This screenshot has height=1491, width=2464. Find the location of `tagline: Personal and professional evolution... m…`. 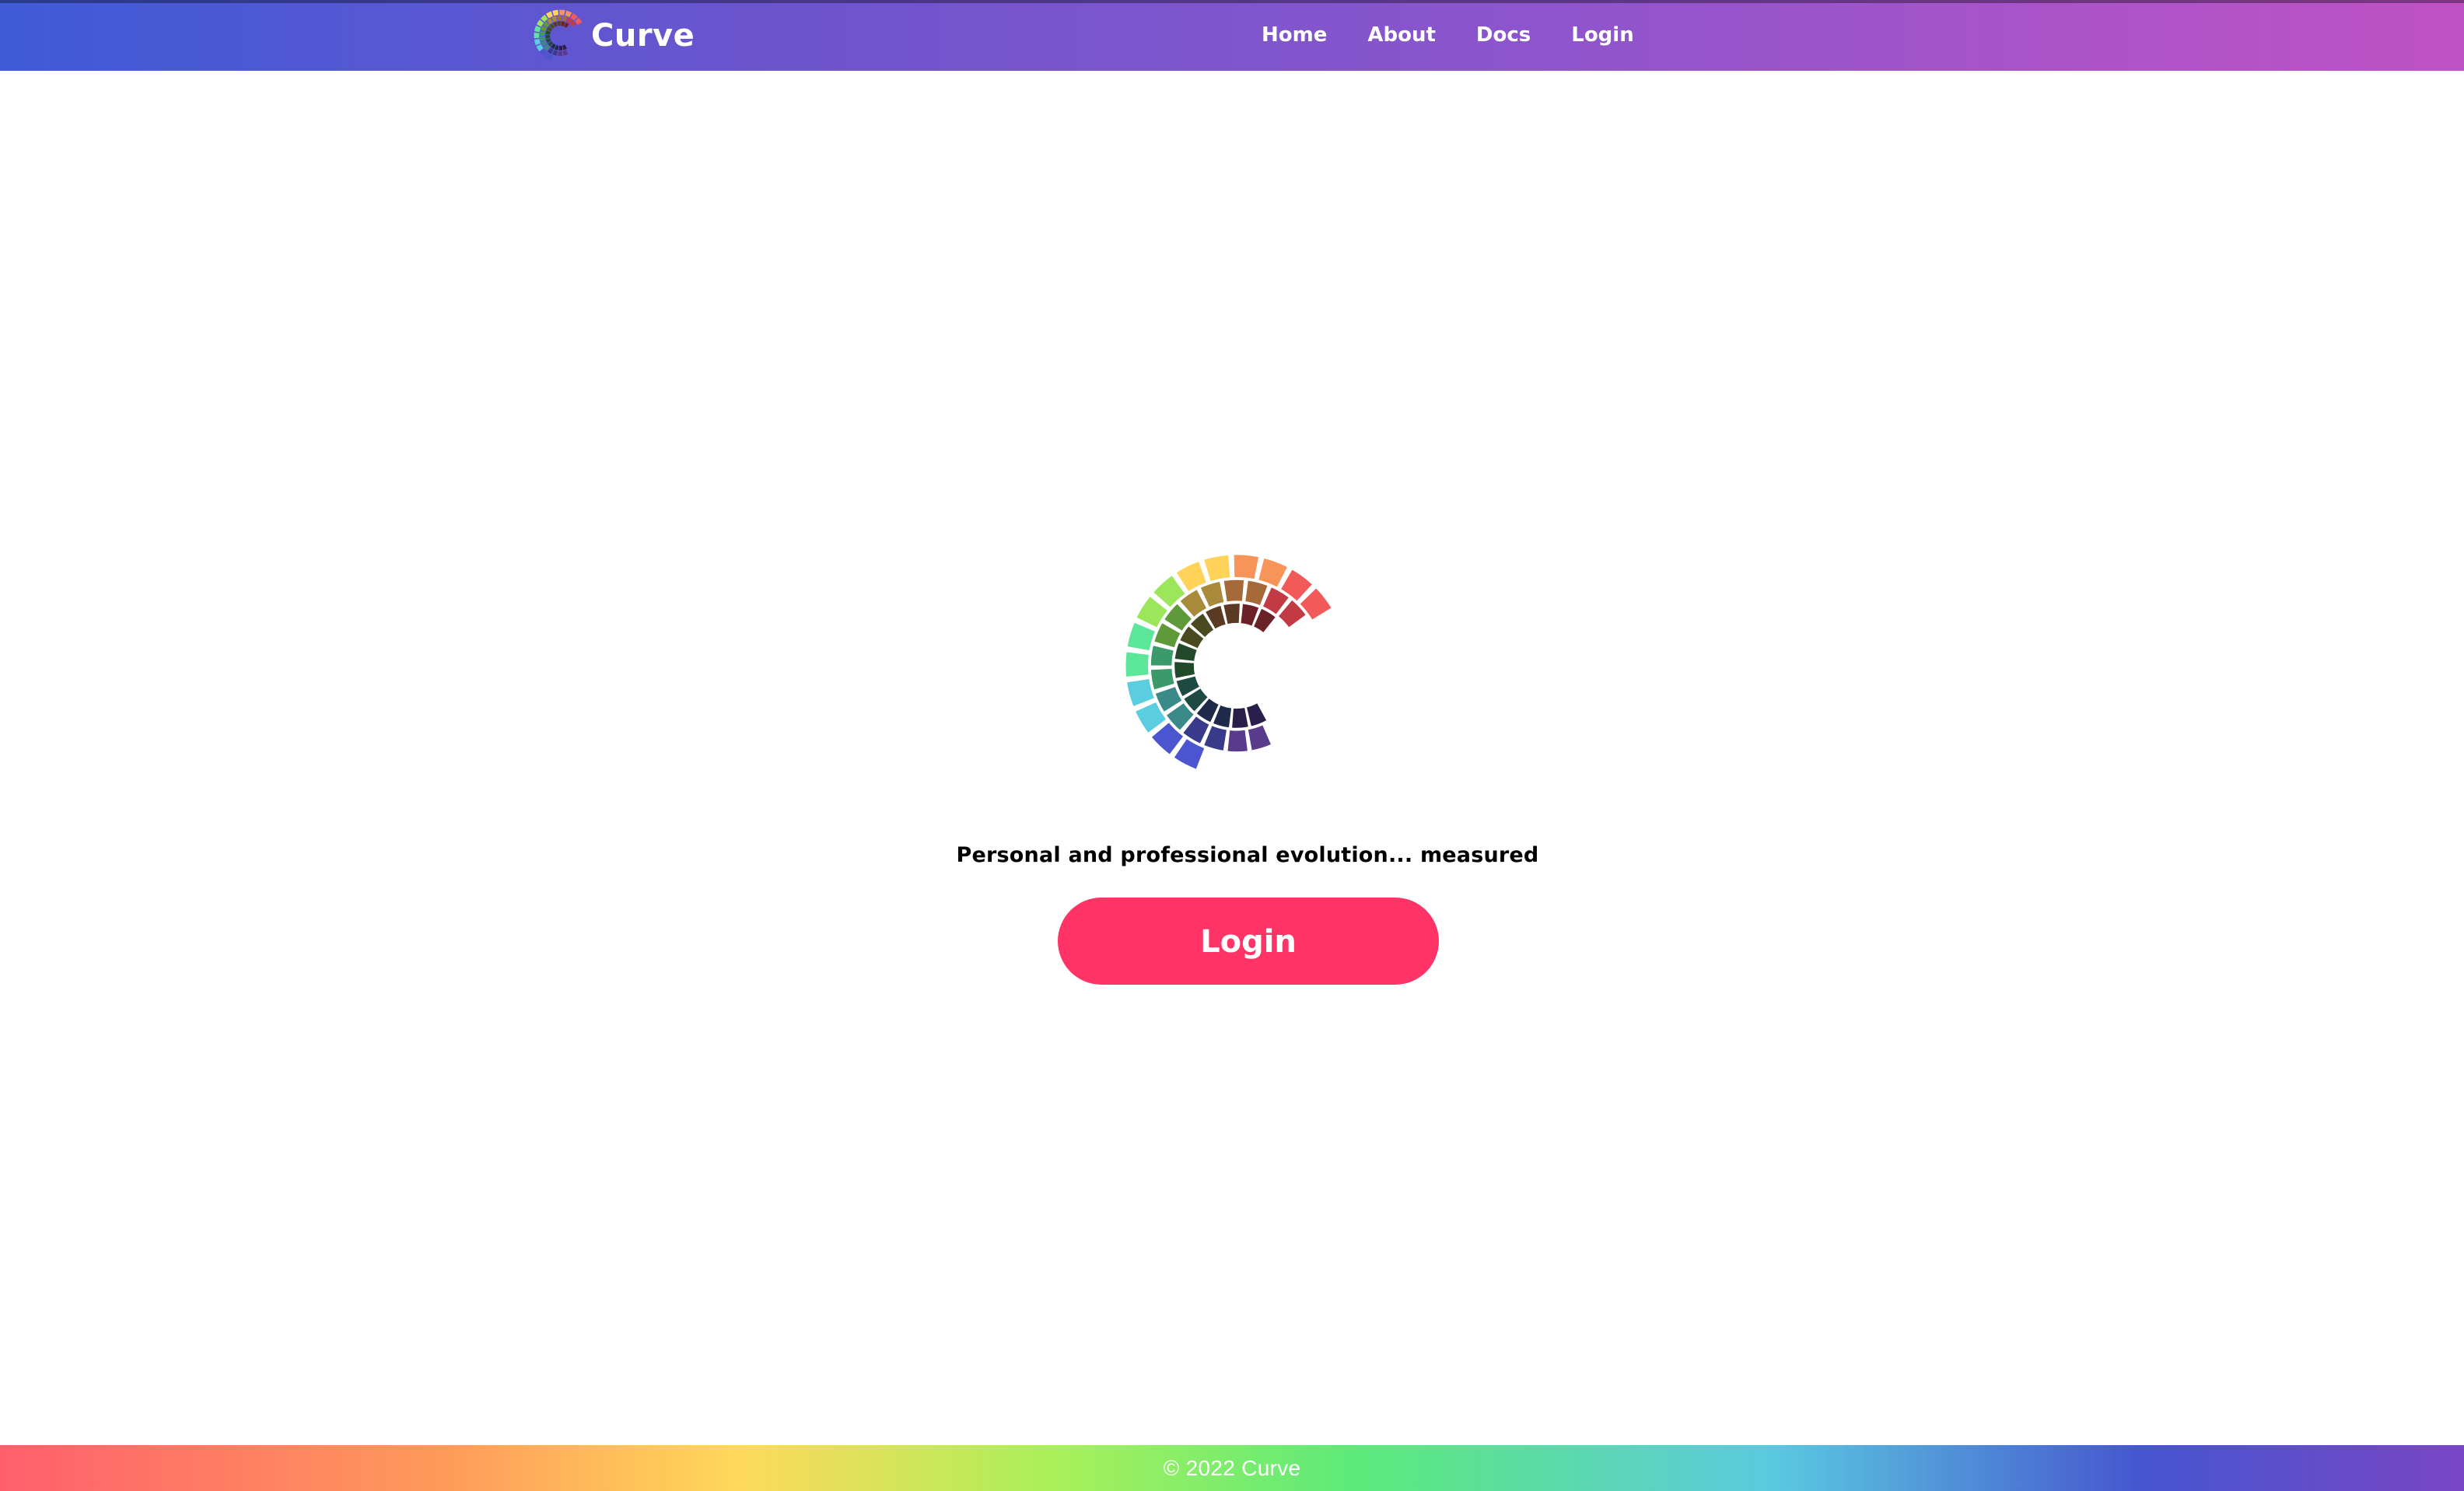

tagline: Personal and professional evolution... m… is located at coordinates (1248, 855).